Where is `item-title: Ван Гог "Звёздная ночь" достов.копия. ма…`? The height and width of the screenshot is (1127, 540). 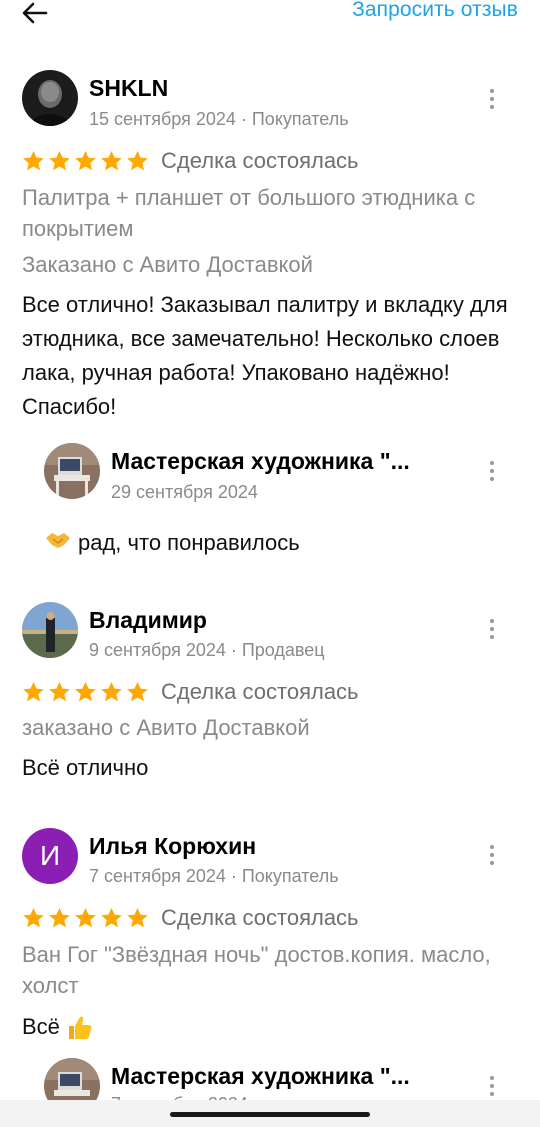 item-title: Ван Гог "Звёздная ночь" достов.копия. ма… is located at coordinates (256, 970).